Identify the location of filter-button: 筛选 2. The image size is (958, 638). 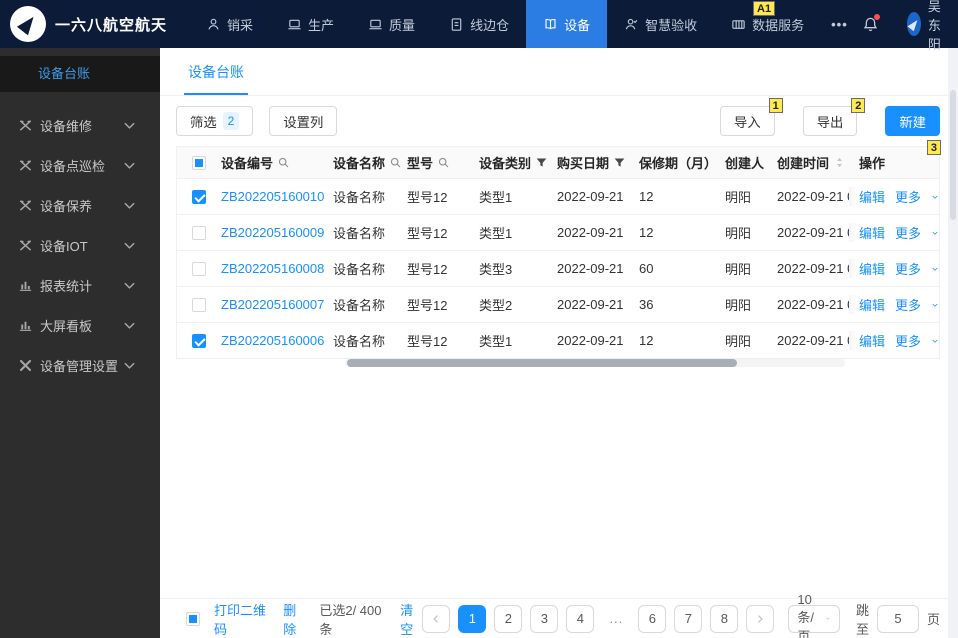
(215, 121).